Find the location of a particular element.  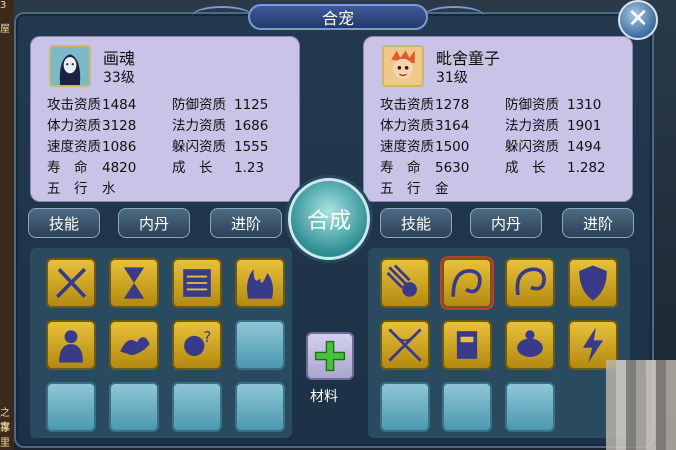

add-material-button is located at coordinates (330, 356).